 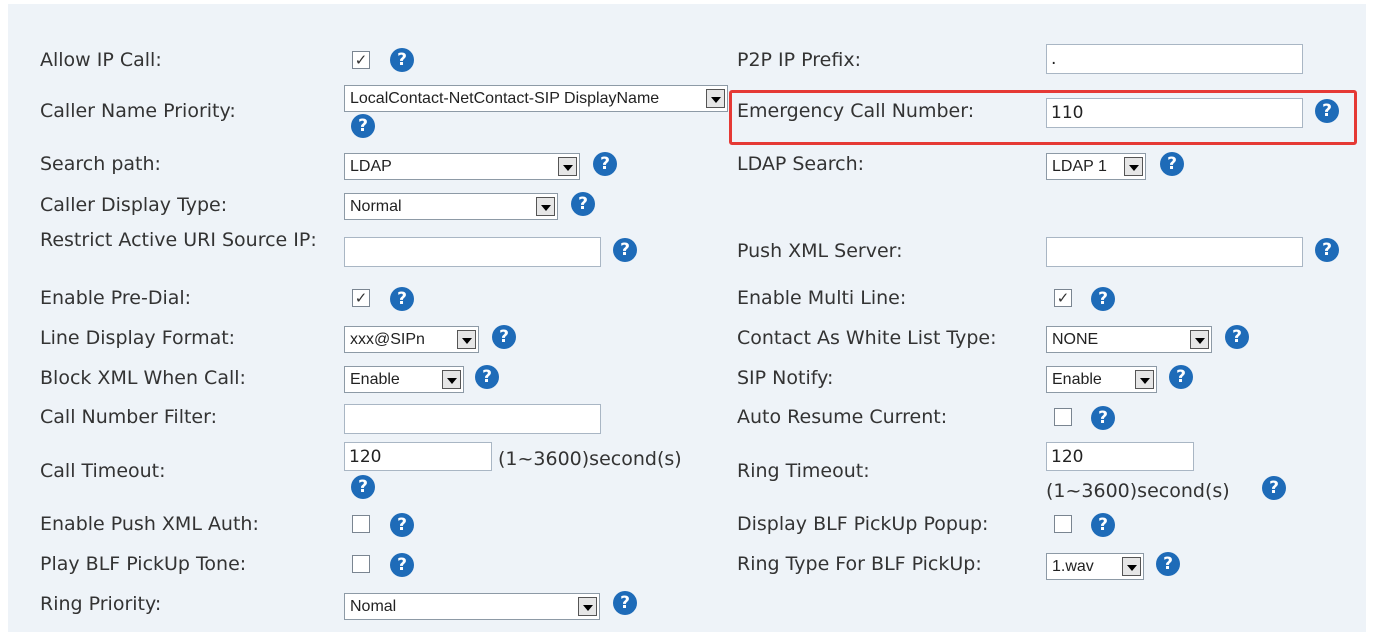 I want to click on emergency-call-number-input, so click(x=1174, y=113).